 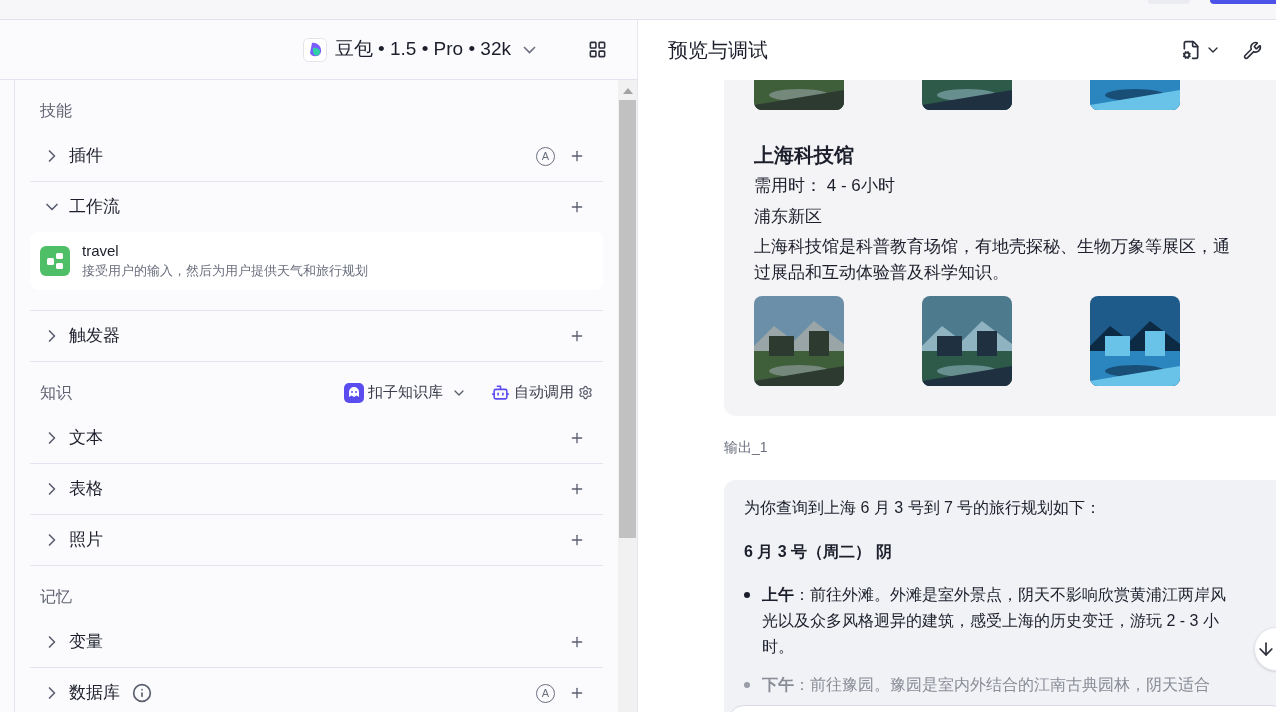 What do you see at coordinates (788, 216) in the screenshot?
I see `attraction-district: 浦东新区` at bounding box center [788, 216].